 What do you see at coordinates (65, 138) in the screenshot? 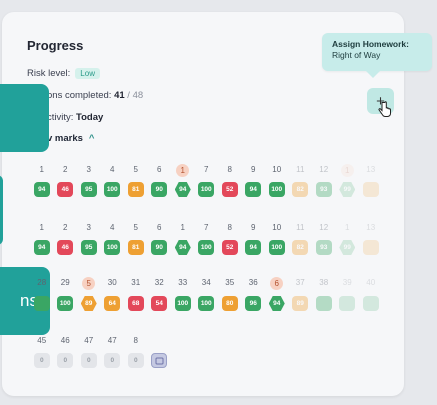
I see `show-marks-label: v marks` at bounding box center [65, 138].